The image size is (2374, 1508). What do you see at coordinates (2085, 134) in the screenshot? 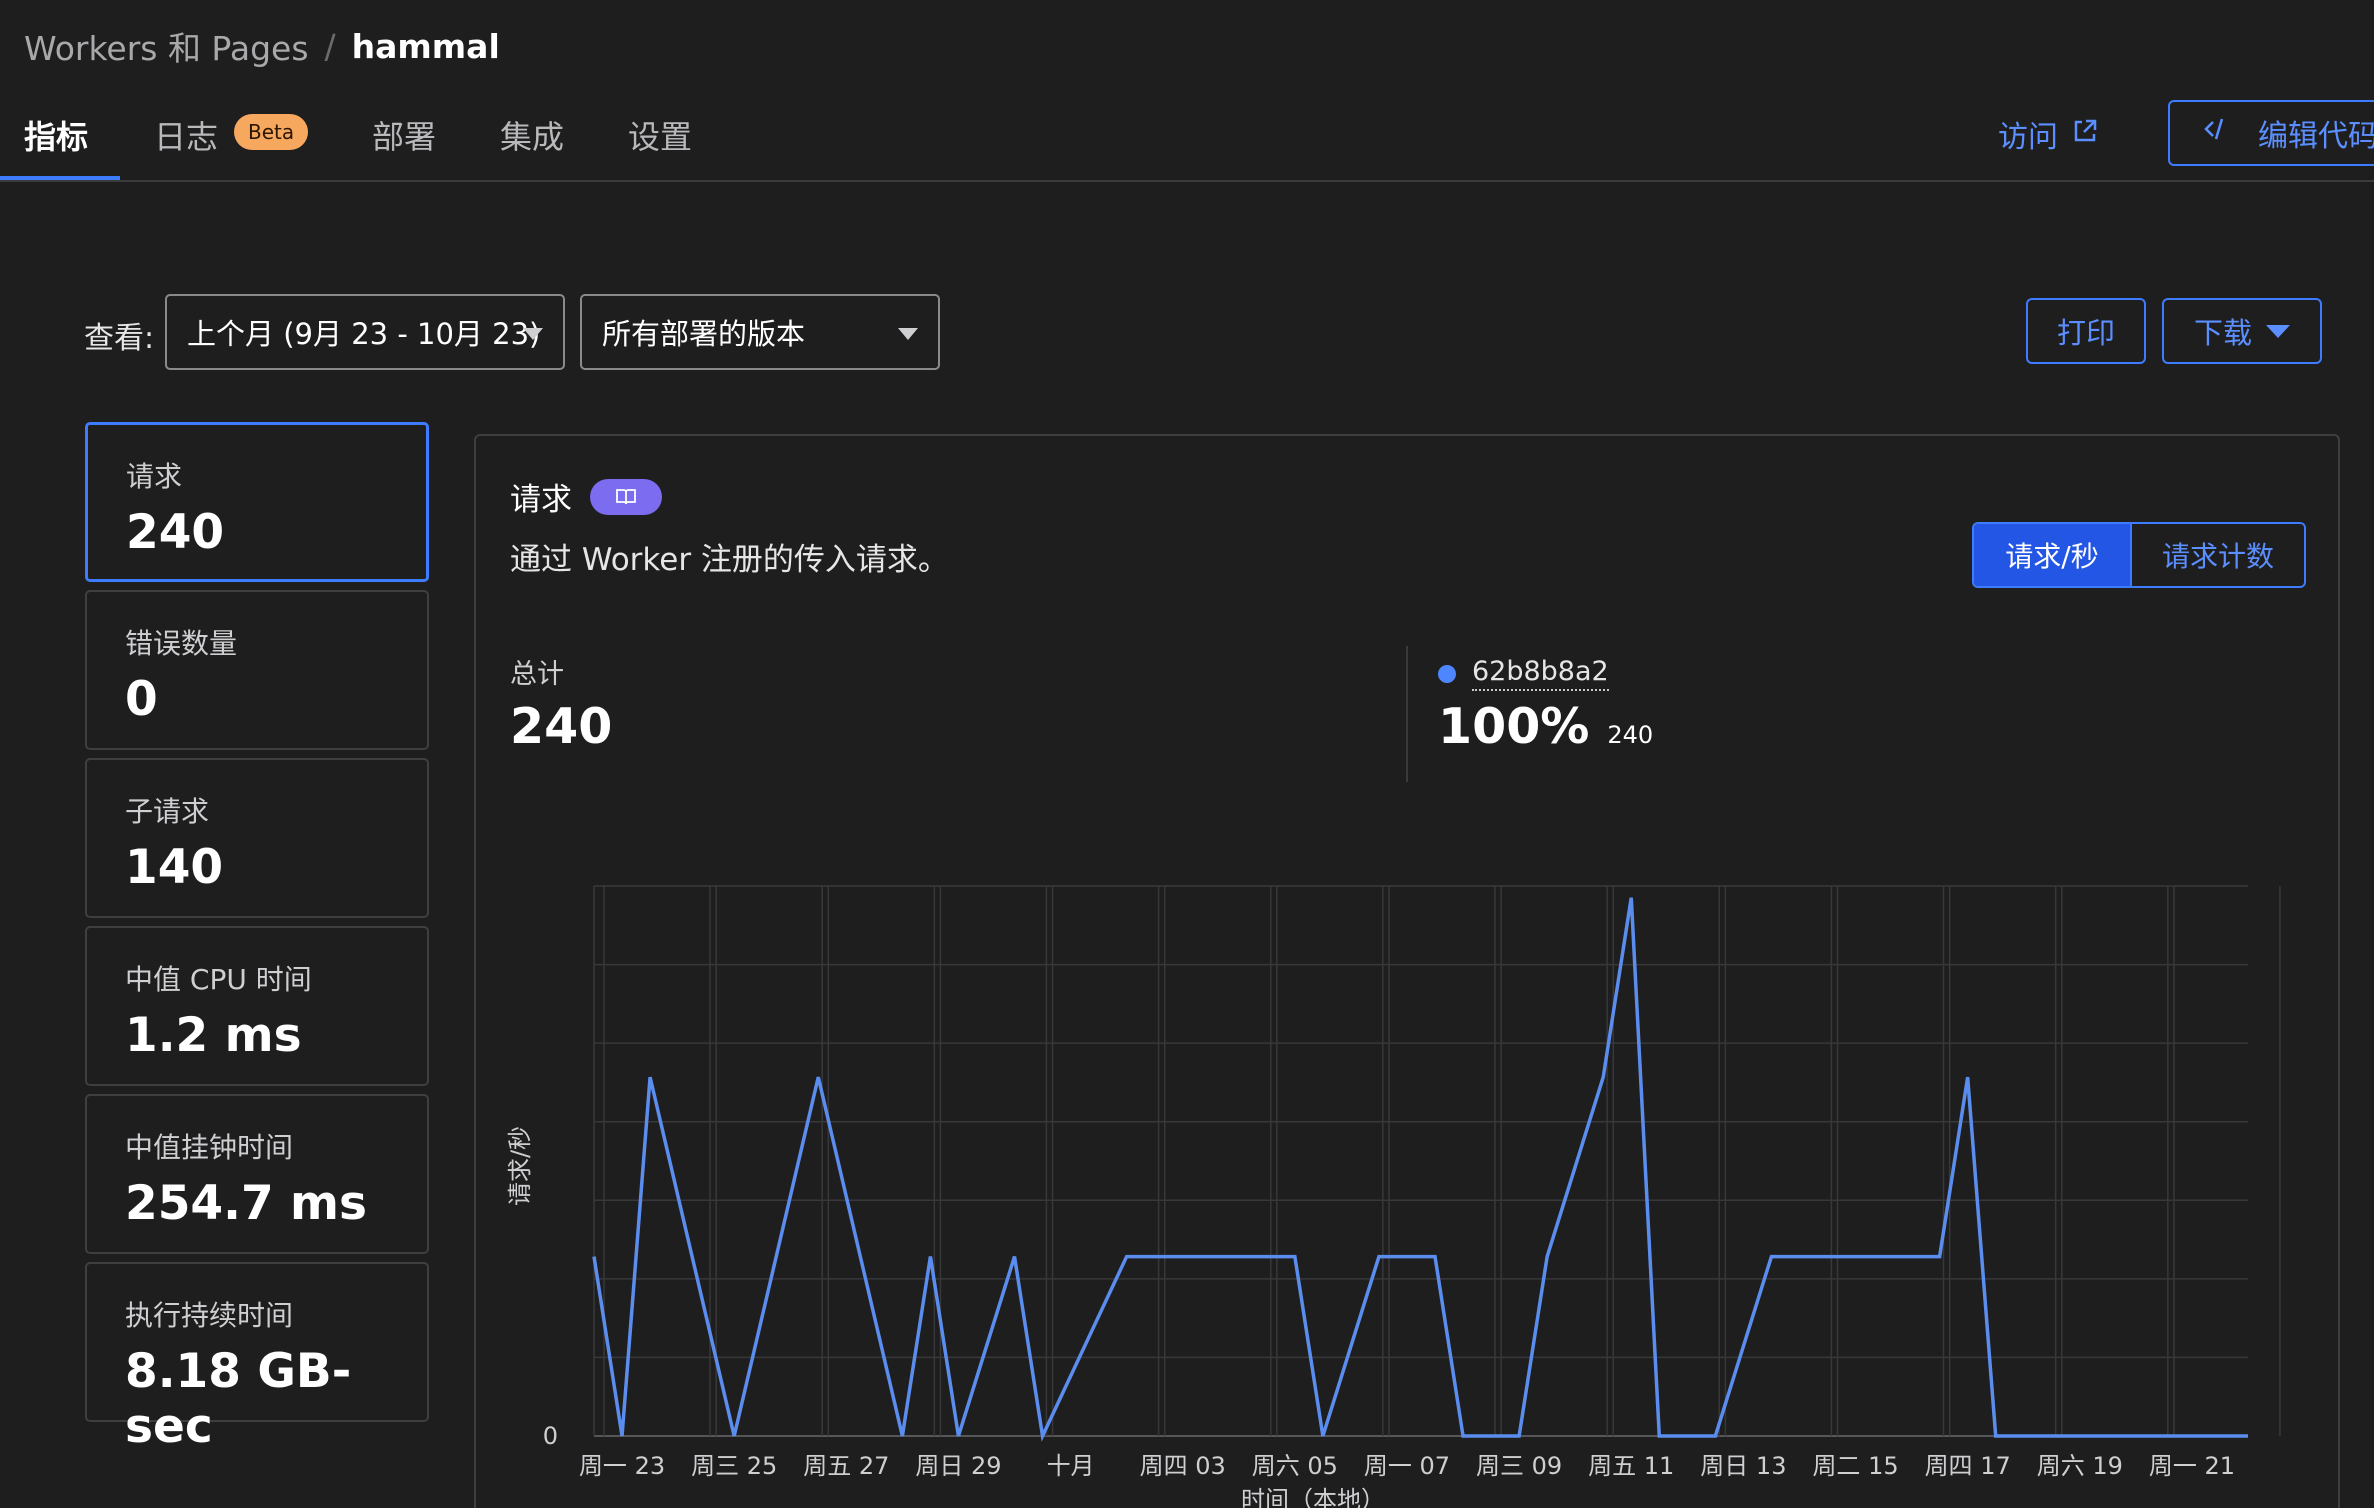
I see `external-link-icon` at bounding box center [2085, 134].